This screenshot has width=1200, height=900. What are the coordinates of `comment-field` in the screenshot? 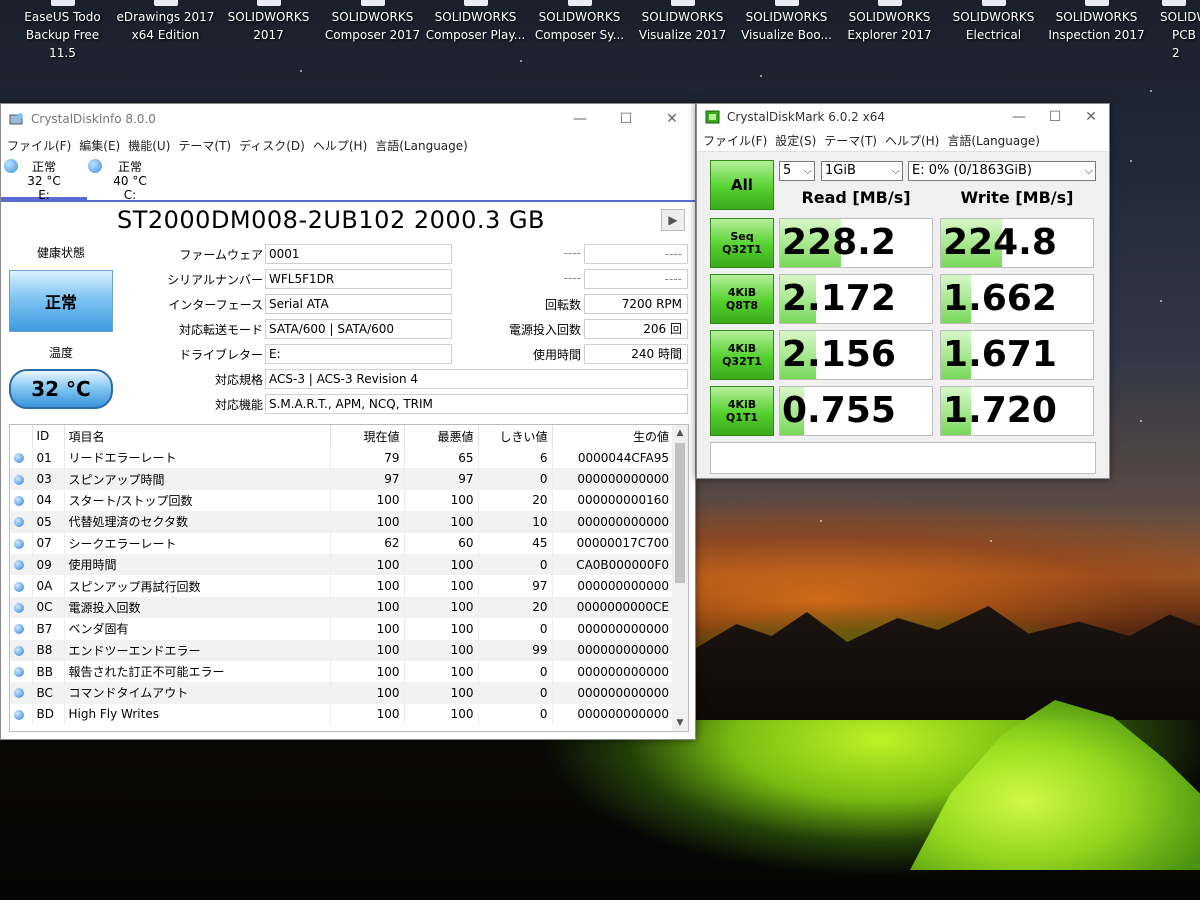 It's located at (903, 458).